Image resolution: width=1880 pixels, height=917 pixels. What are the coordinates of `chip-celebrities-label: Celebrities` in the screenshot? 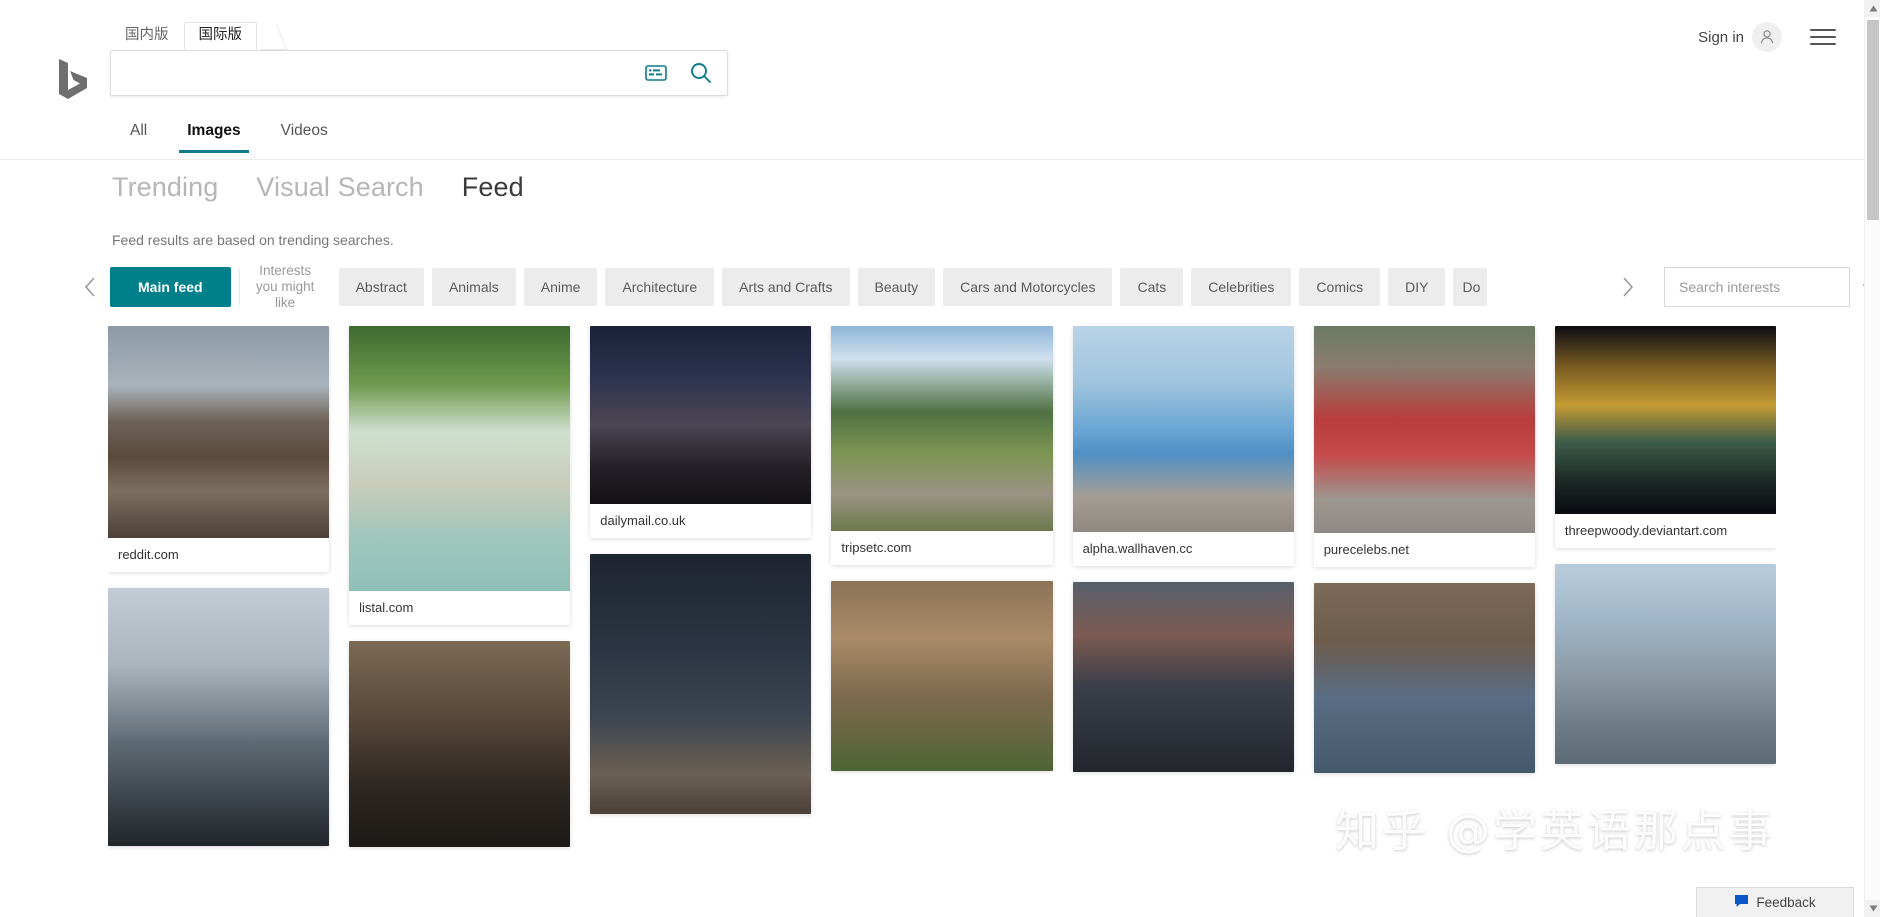 It's located at (1241, 287).